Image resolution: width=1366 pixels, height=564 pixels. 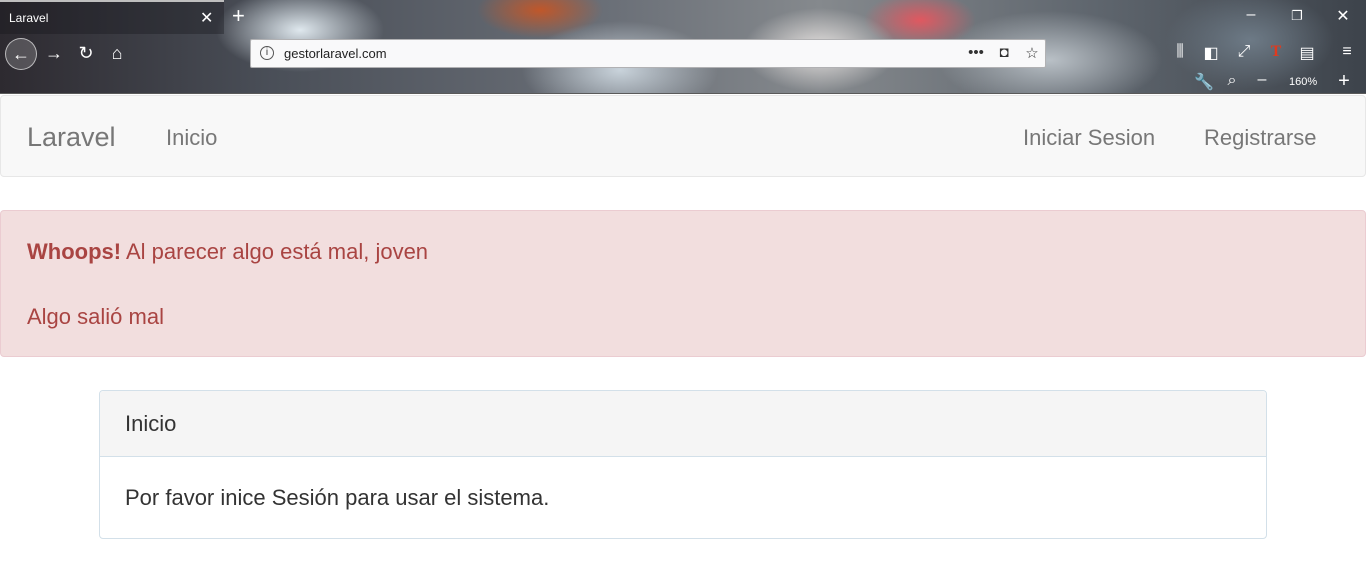 What do you see at coordinates (206, 18) in the screenshot?
I see `close-icon: ✕` at bounding box center [206, 18].